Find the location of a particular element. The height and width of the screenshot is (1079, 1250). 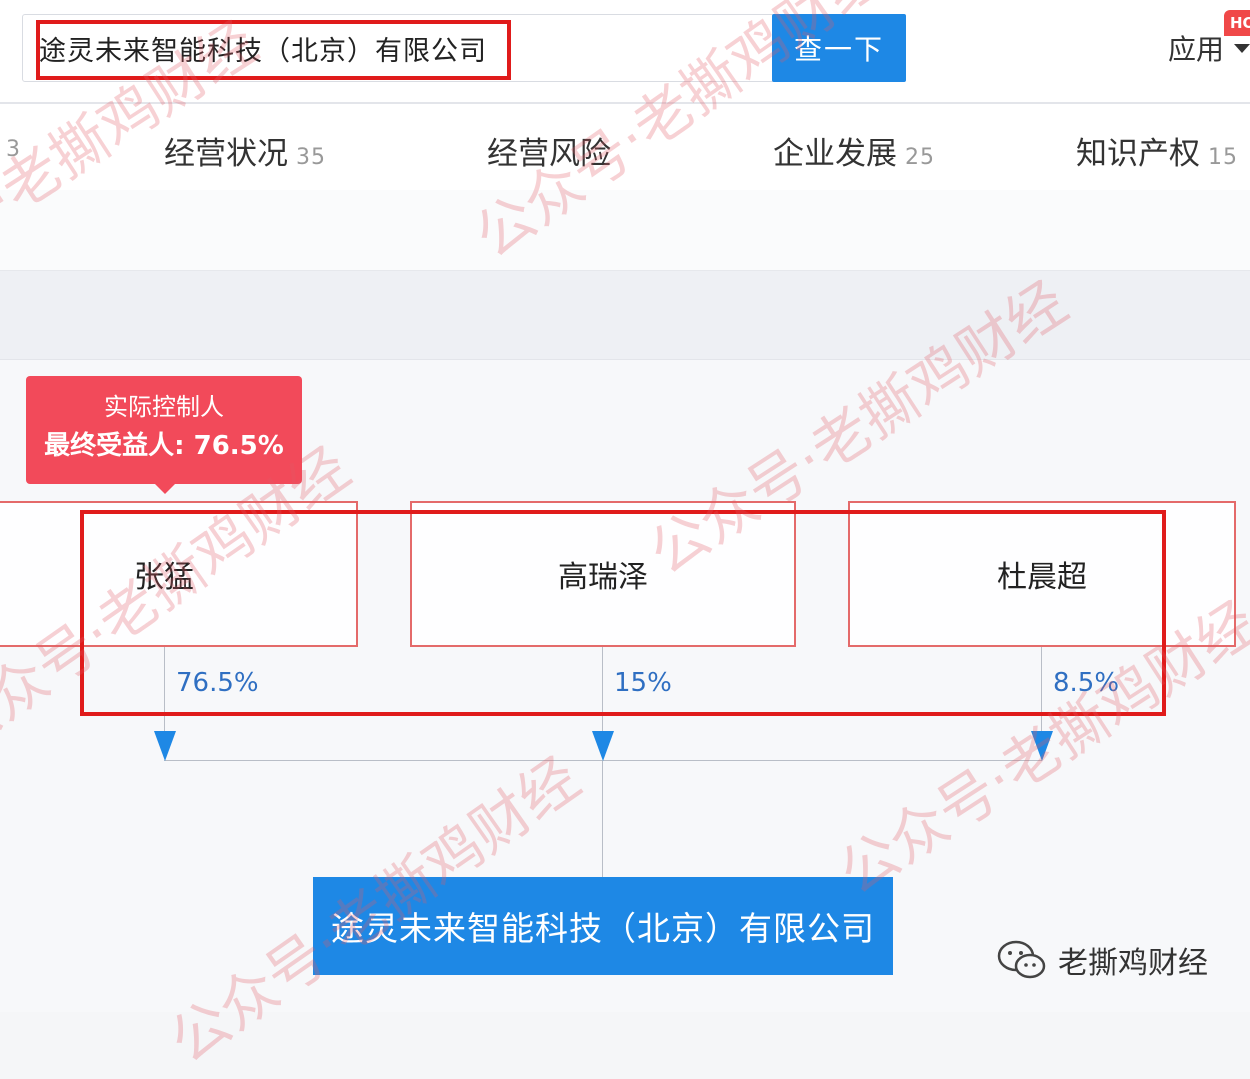

tooltip-beneficiary: 最终受益人: 76.5% is located at coordinates (164, 446).